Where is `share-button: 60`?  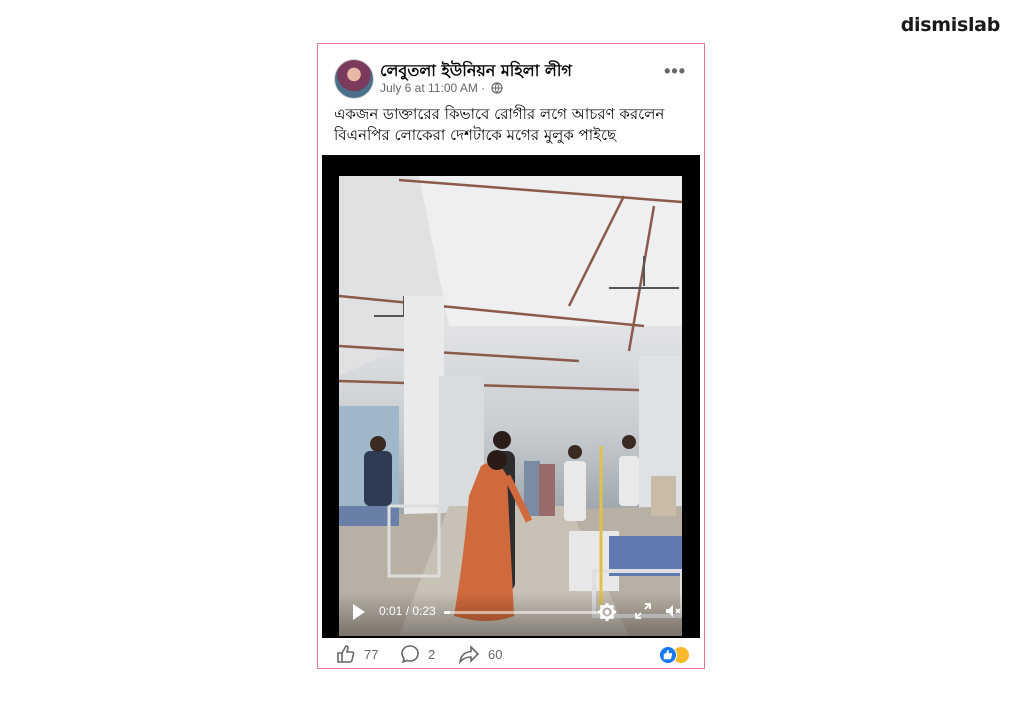
share-button: 60 is located at coordinates (480, 654).